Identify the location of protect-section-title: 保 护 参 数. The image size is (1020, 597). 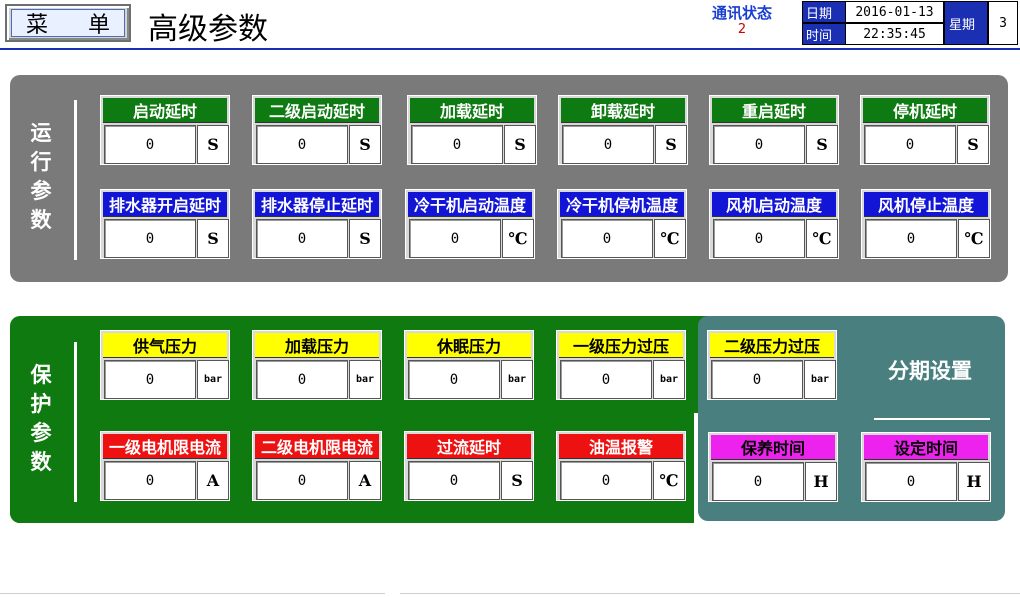
(41, 418).